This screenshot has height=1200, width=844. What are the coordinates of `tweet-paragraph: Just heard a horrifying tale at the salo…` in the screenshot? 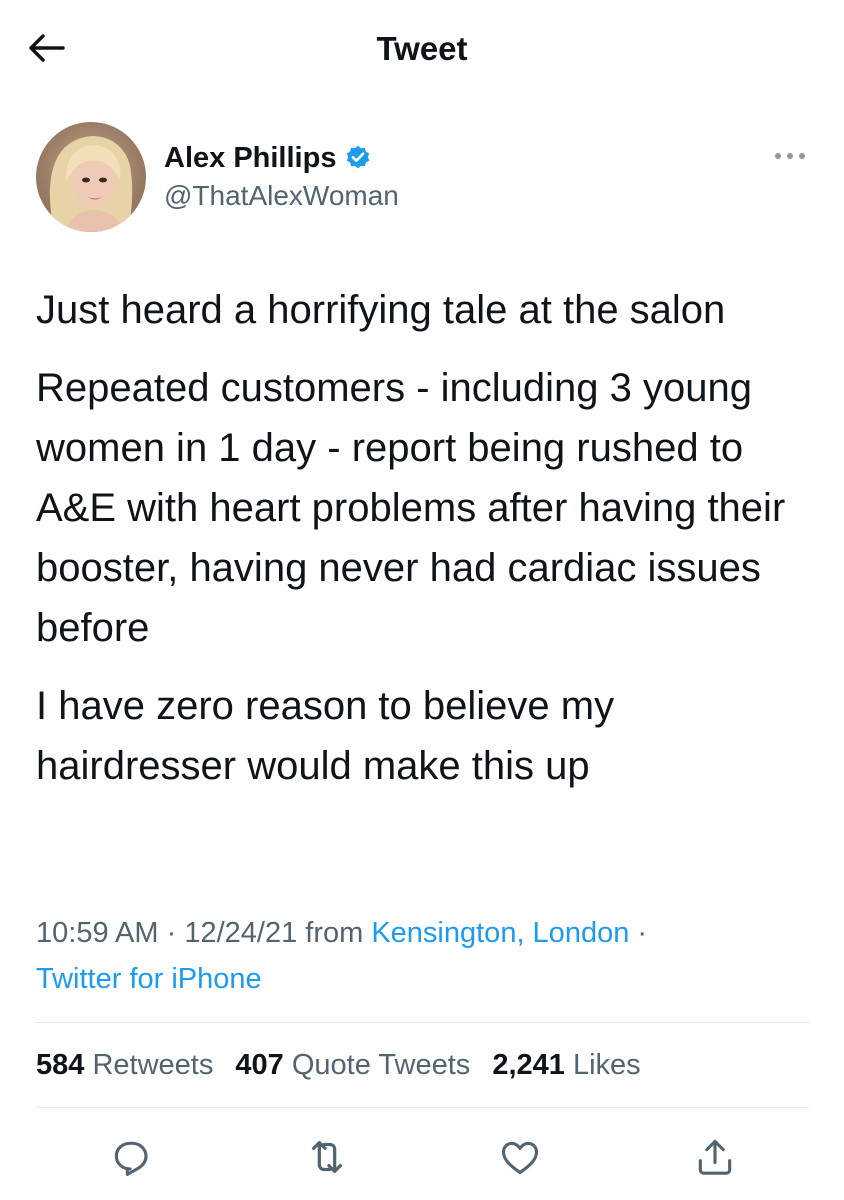 It's located at (381, 310).